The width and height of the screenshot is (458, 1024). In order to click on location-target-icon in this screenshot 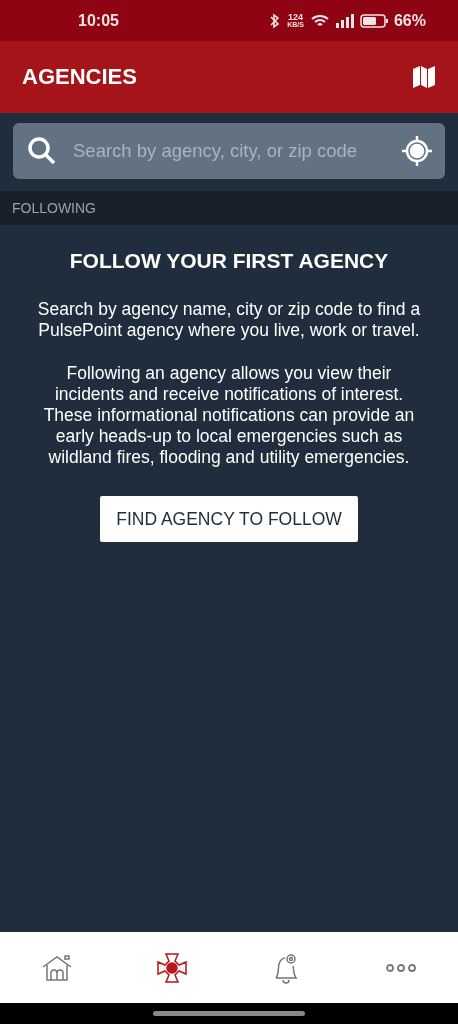, I will do `click(417, 151)`.